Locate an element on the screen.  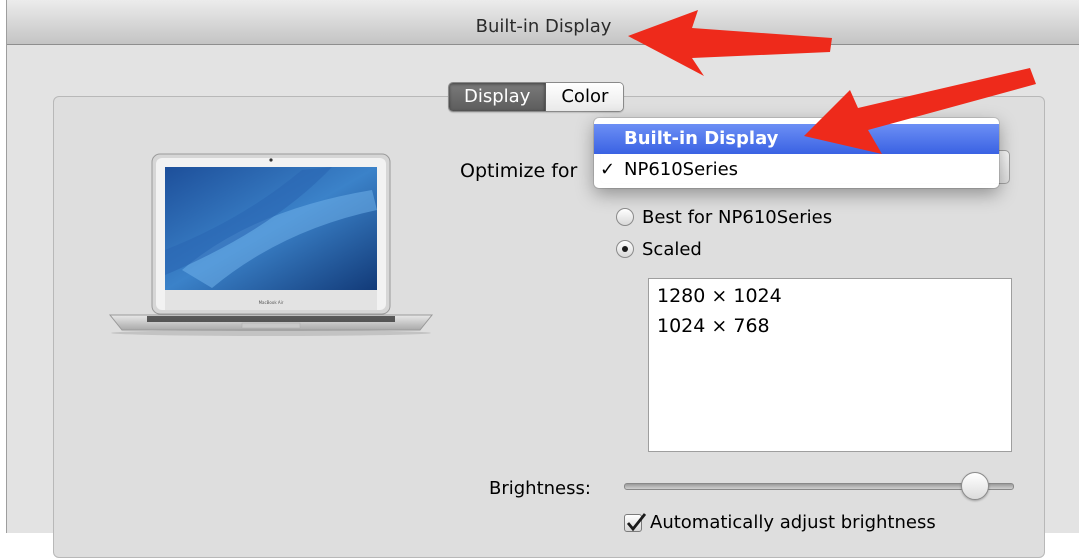
checkbox-icon is located at coordinates (635, 522).